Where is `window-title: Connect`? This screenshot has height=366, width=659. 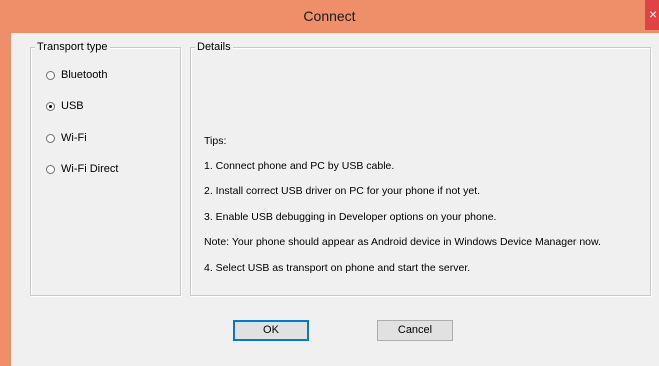
window-title: Connect is located at coordinates (329, 16).